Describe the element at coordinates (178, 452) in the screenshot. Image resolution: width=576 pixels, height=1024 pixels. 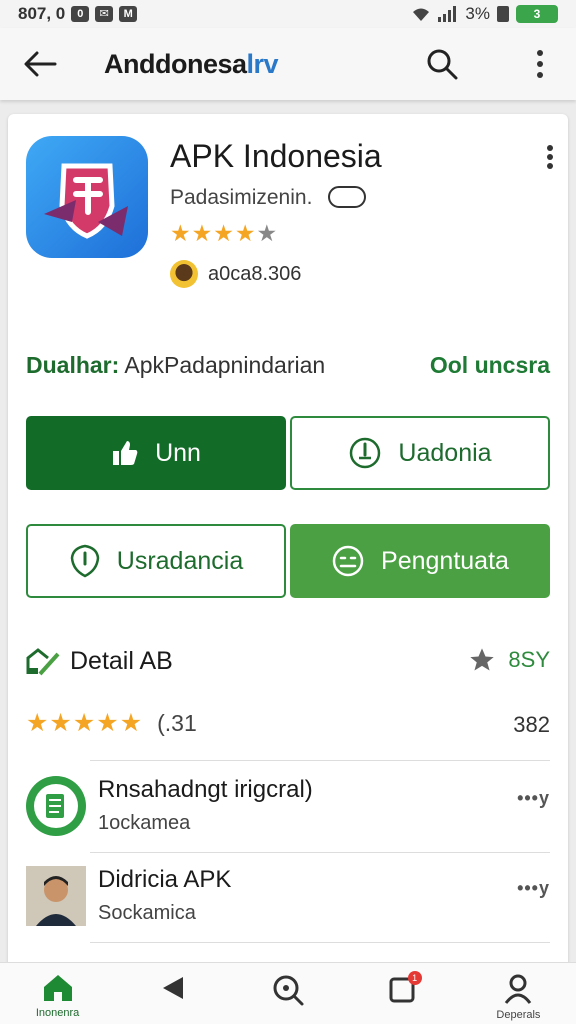
I see `like-button-label: Unn` at that location.